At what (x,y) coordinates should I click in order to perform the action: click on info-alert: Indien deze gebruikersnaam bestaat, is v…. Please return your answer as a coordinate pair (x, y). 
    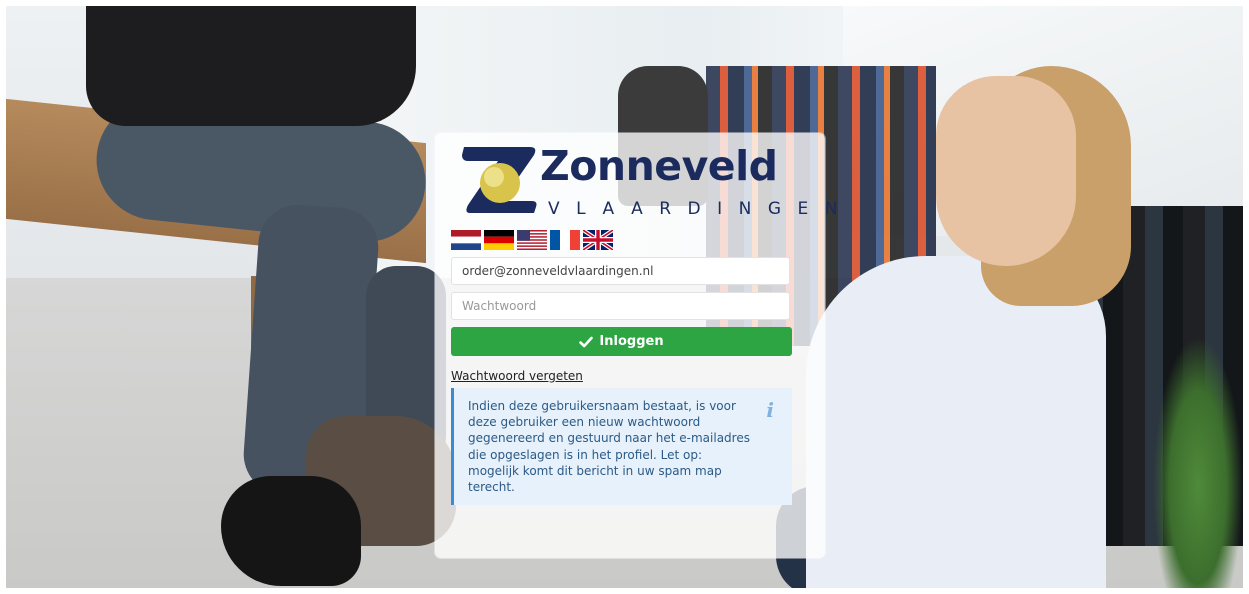
    Looking at the image, I should click on (621, 446).